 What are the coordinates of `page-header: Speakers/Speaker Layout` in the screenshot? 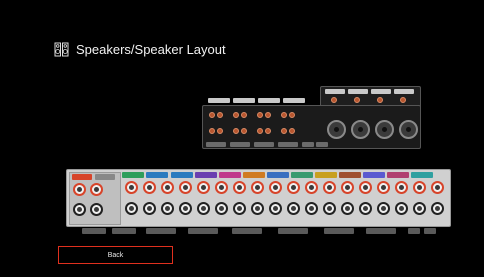 It's located at (140, 49).